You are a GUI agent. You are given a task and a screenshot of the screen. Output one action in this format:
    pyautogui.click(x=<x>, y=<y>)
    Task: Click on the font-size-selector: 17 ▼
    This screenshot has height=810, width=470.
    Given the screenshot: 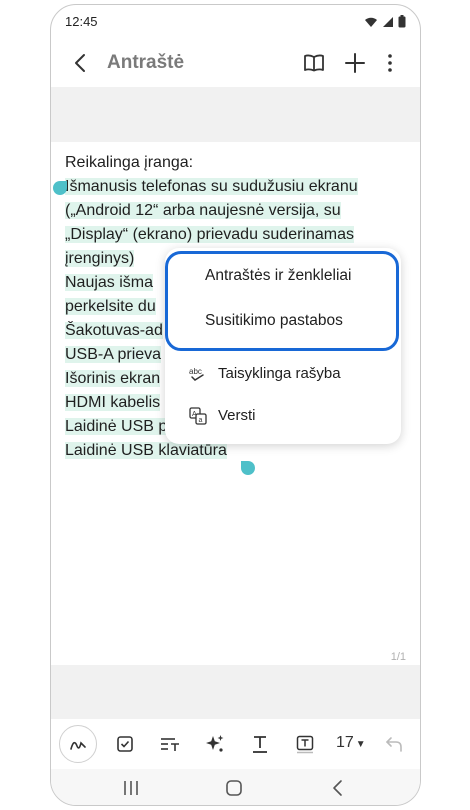 What is the action you would take?
    pyautogui.click(x=351, y=743)
    